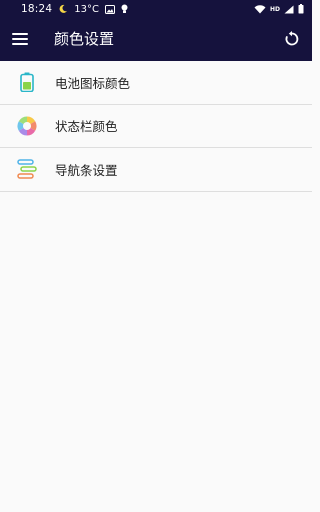 This screenshot has height=512, width=320. Describe the element at coordinates (156, 83) in the screenshot. I see `list-item-battery-color: 电池图标颜色` at that location.